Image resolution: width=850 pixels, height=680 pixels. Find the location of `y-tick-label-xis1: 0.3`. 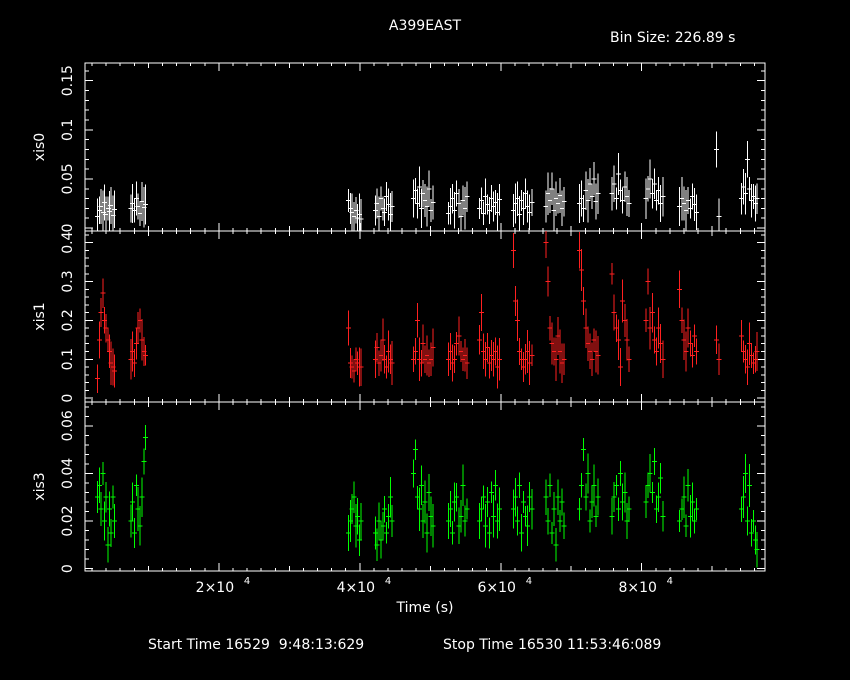

y-tick-label-xis1: 0.3 is located at coordinates (68, 281).